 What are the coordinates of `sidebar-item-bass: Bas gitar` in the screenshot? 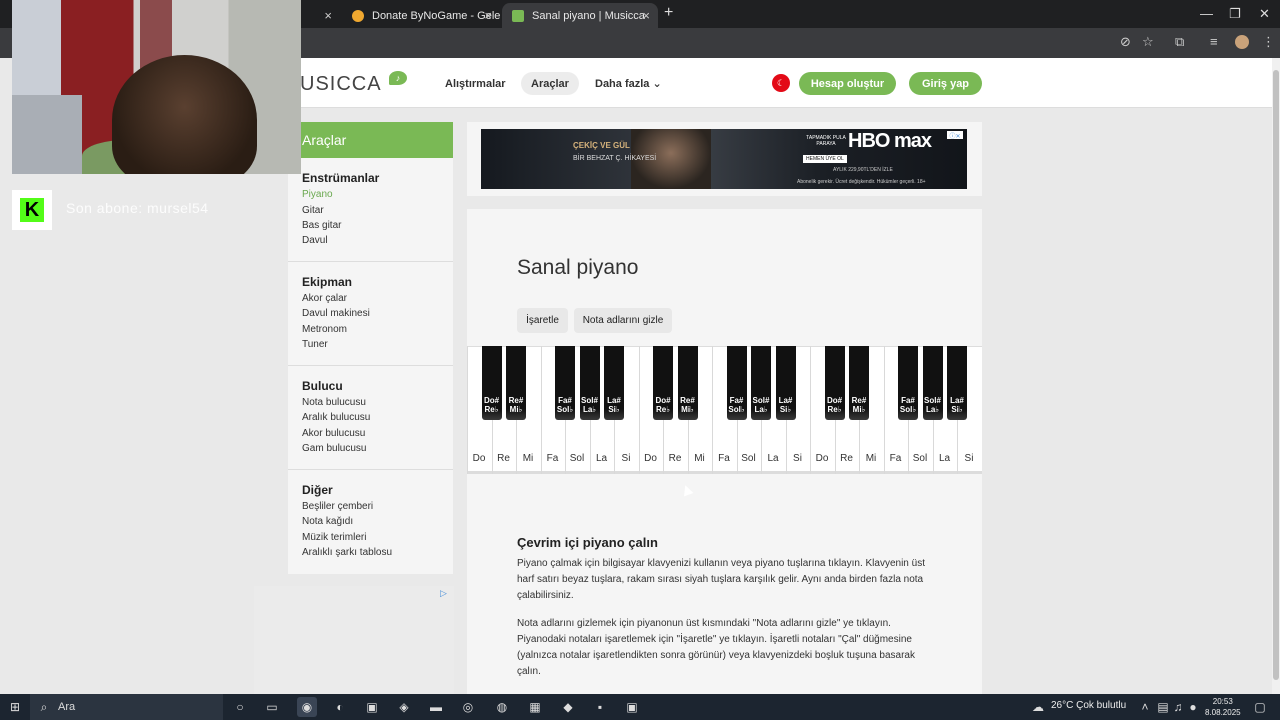 It's located at (321, 225).